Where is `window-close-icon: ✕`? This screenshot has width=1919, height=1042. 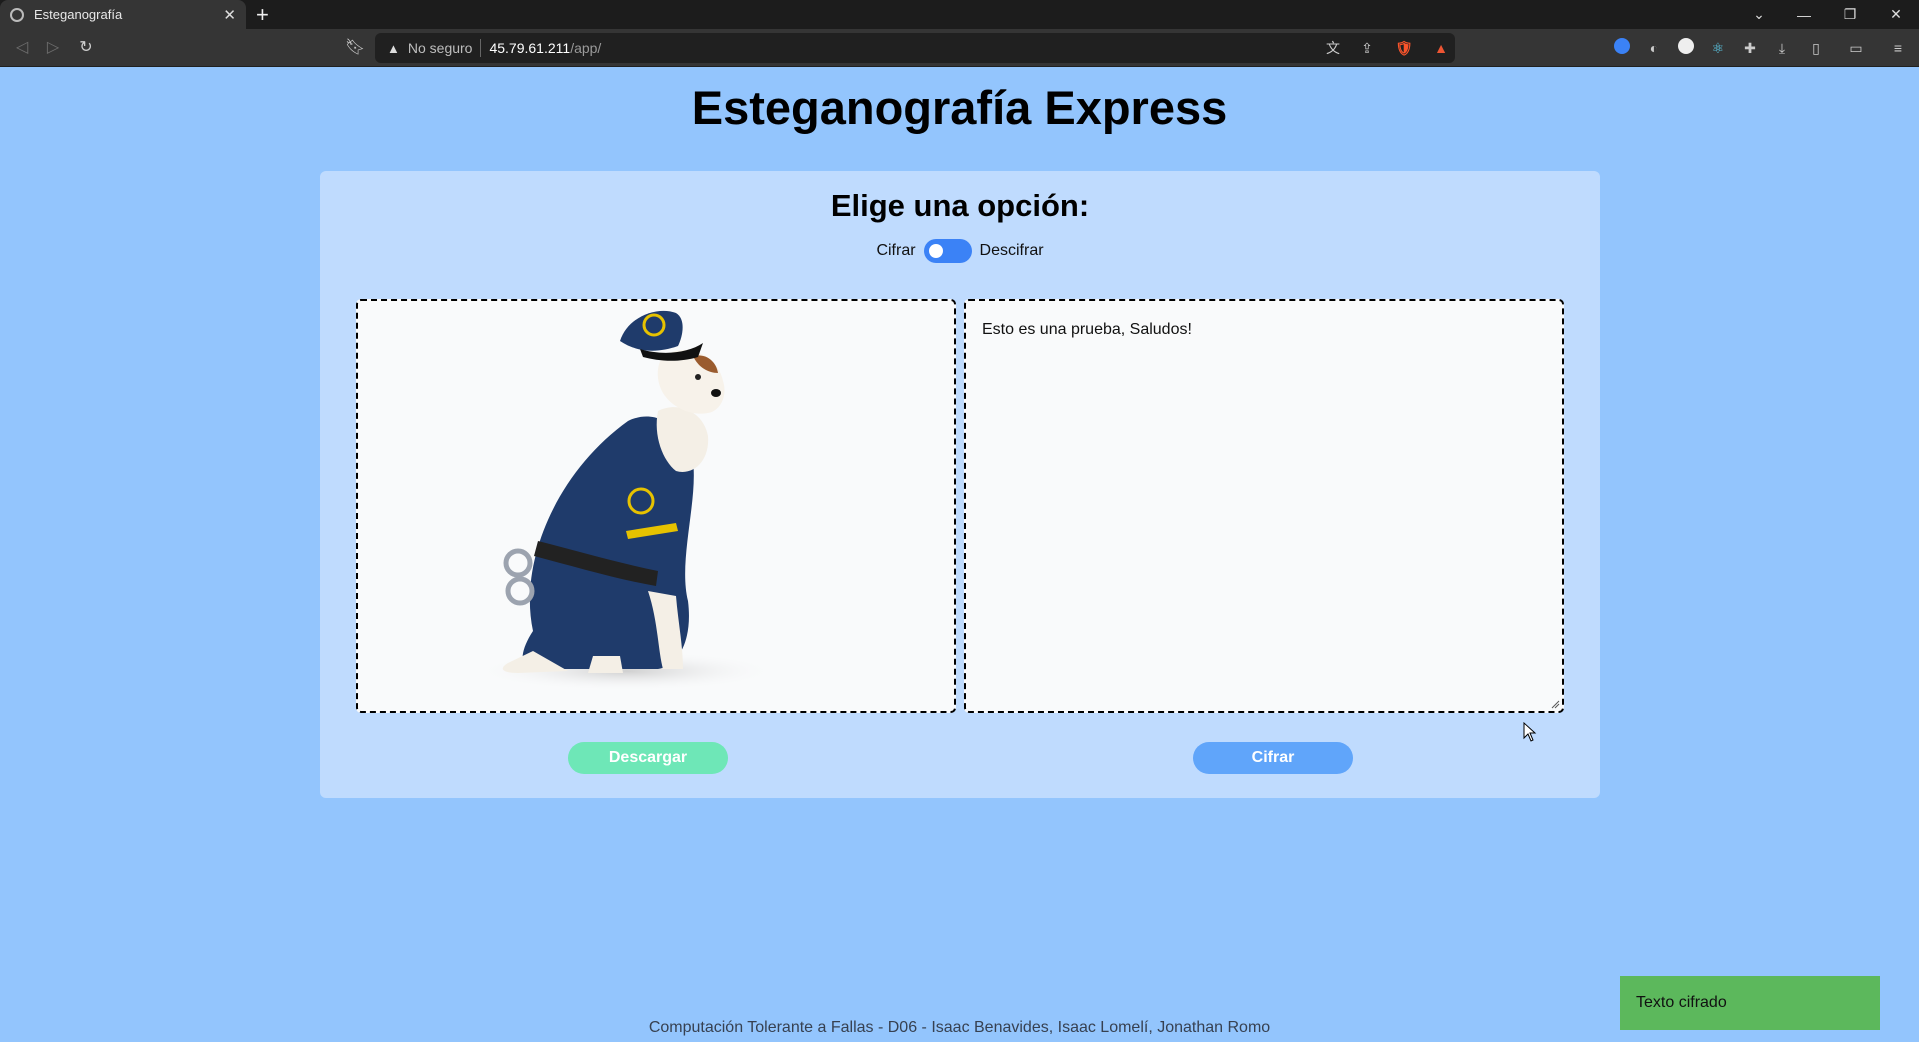 window-close-icon: ✕ is located at coordinates (1896, 14).